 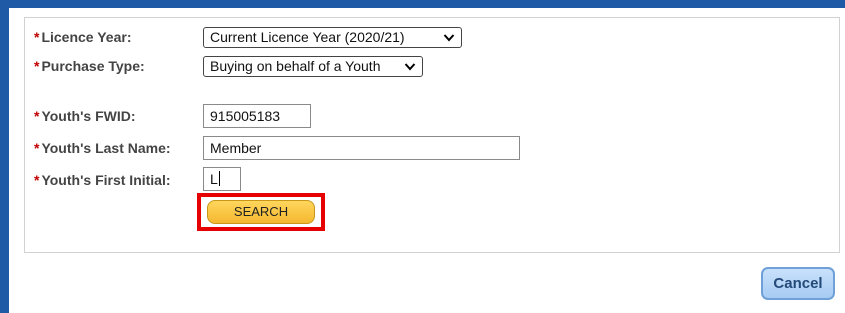 What do you see at coordinates (236, 148) in the screenshot?
I see `youth-last-name-value: Member` at bounding box center [236, 148].